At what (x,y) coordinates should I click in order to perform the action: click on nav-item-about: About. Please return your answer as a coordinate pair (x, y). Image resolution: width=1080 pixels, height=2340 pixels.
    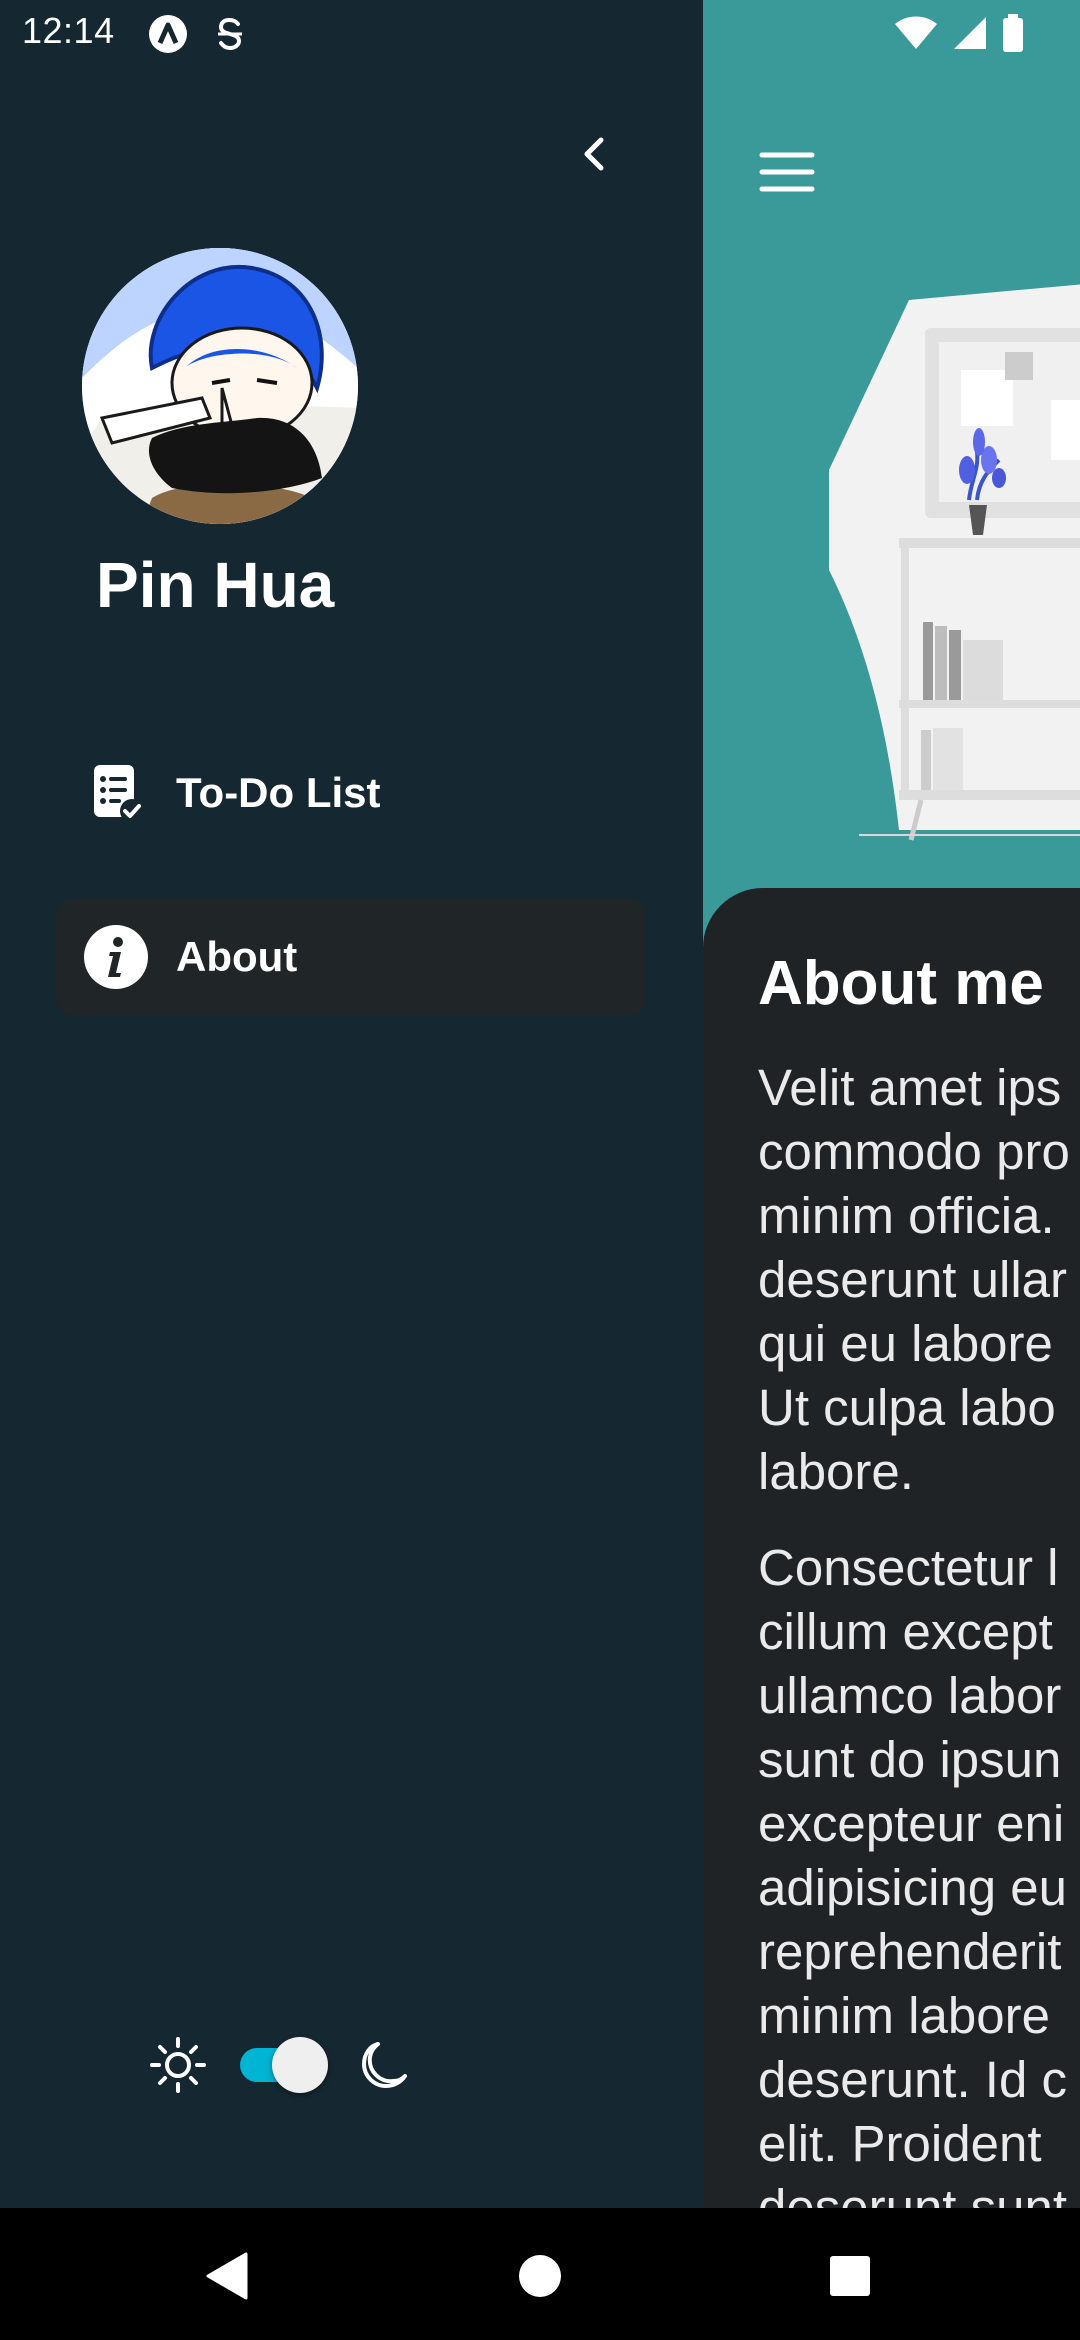
    Looking at the image, I should click on (351, 957).